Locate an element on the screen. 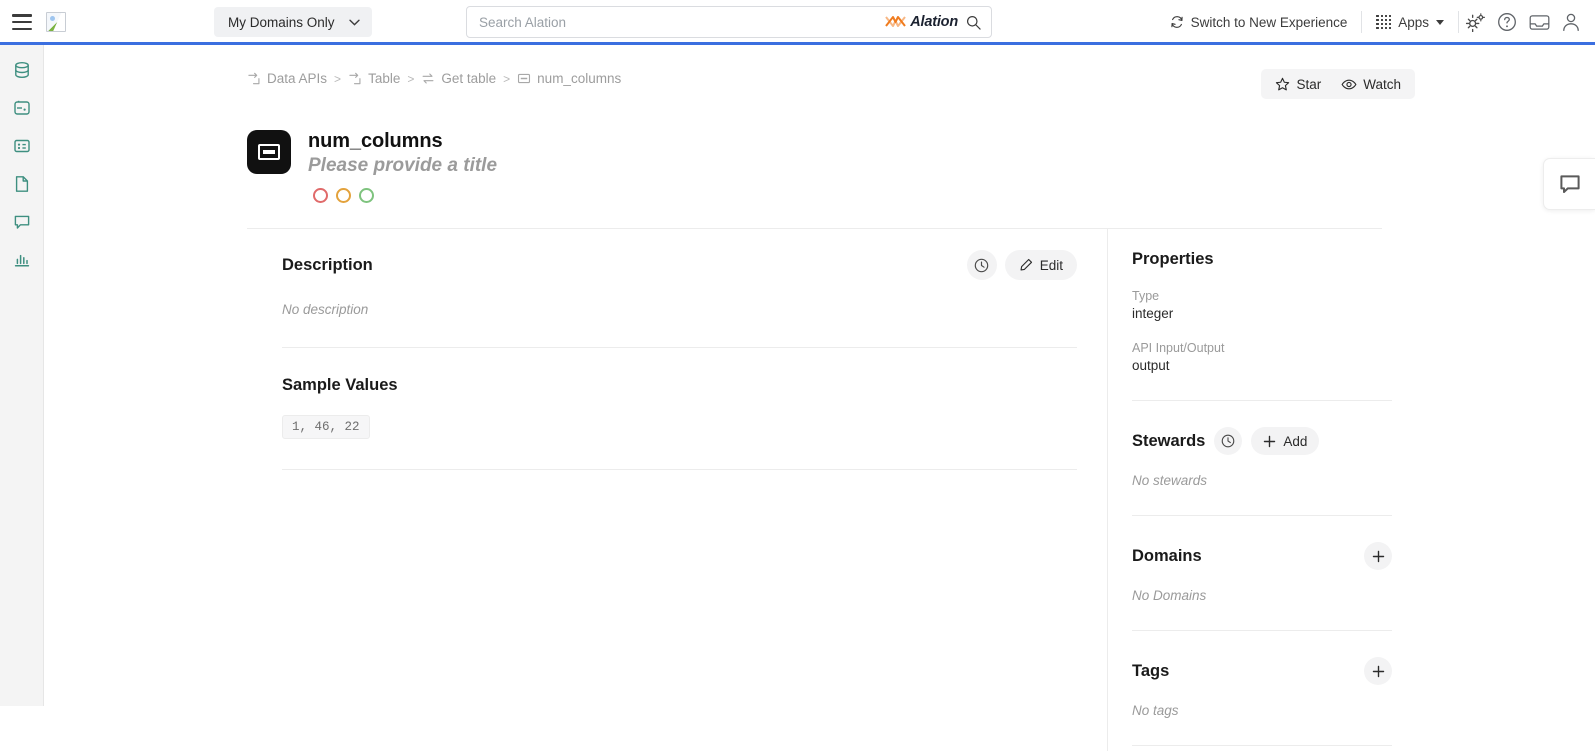 The image size is (1595, 751). column-icon is located at coordinates (524, 78).